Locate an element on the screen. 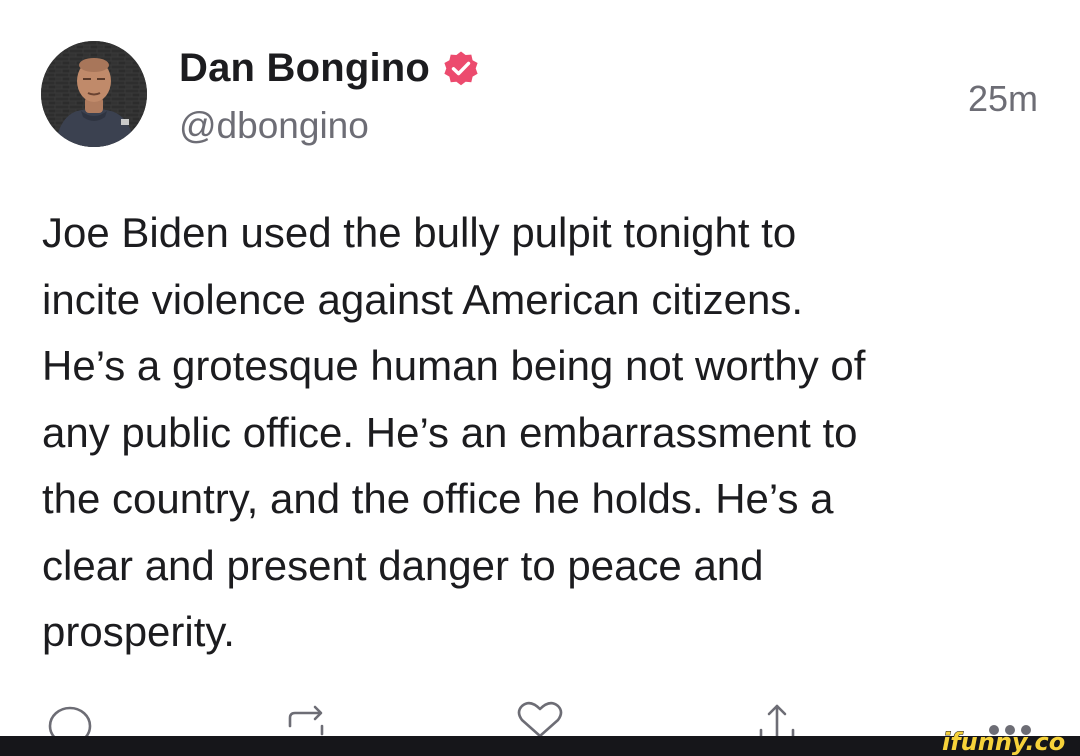 This screenshot has width=1080, height=756. repost-icon is located at coordinates (306, 718).